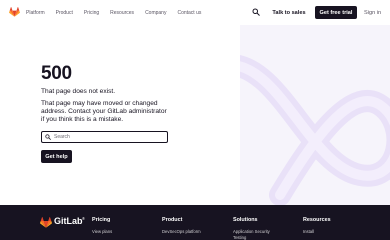 This screenshot has height=240, width=390. What do you see at coordinates (317, 225) in the screenshot?
I see `footer-column-resources: Resources Install` at bounding box center [317, 225].